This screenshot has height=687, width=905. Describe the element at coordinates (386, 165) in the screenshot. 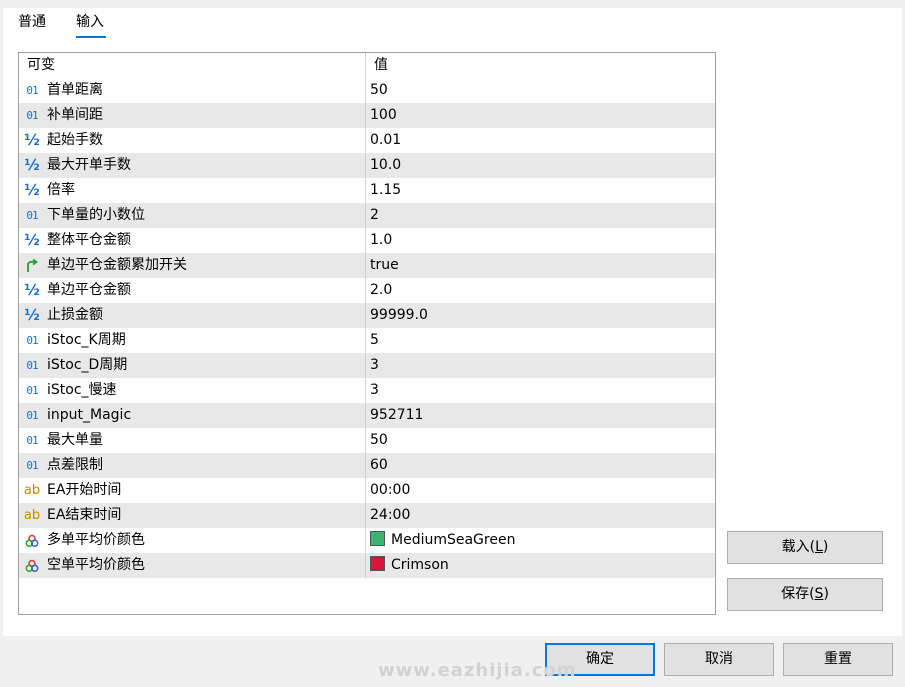

I see `variable-value-text: 10.0` at that location.